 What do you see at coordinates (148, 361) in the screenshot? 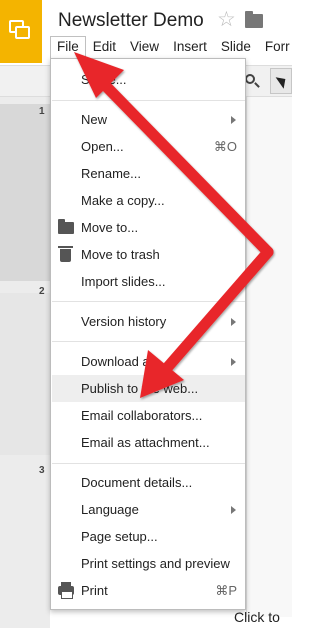
I see `menu-item-download-as: Download as` at bounding box center [148, 361].